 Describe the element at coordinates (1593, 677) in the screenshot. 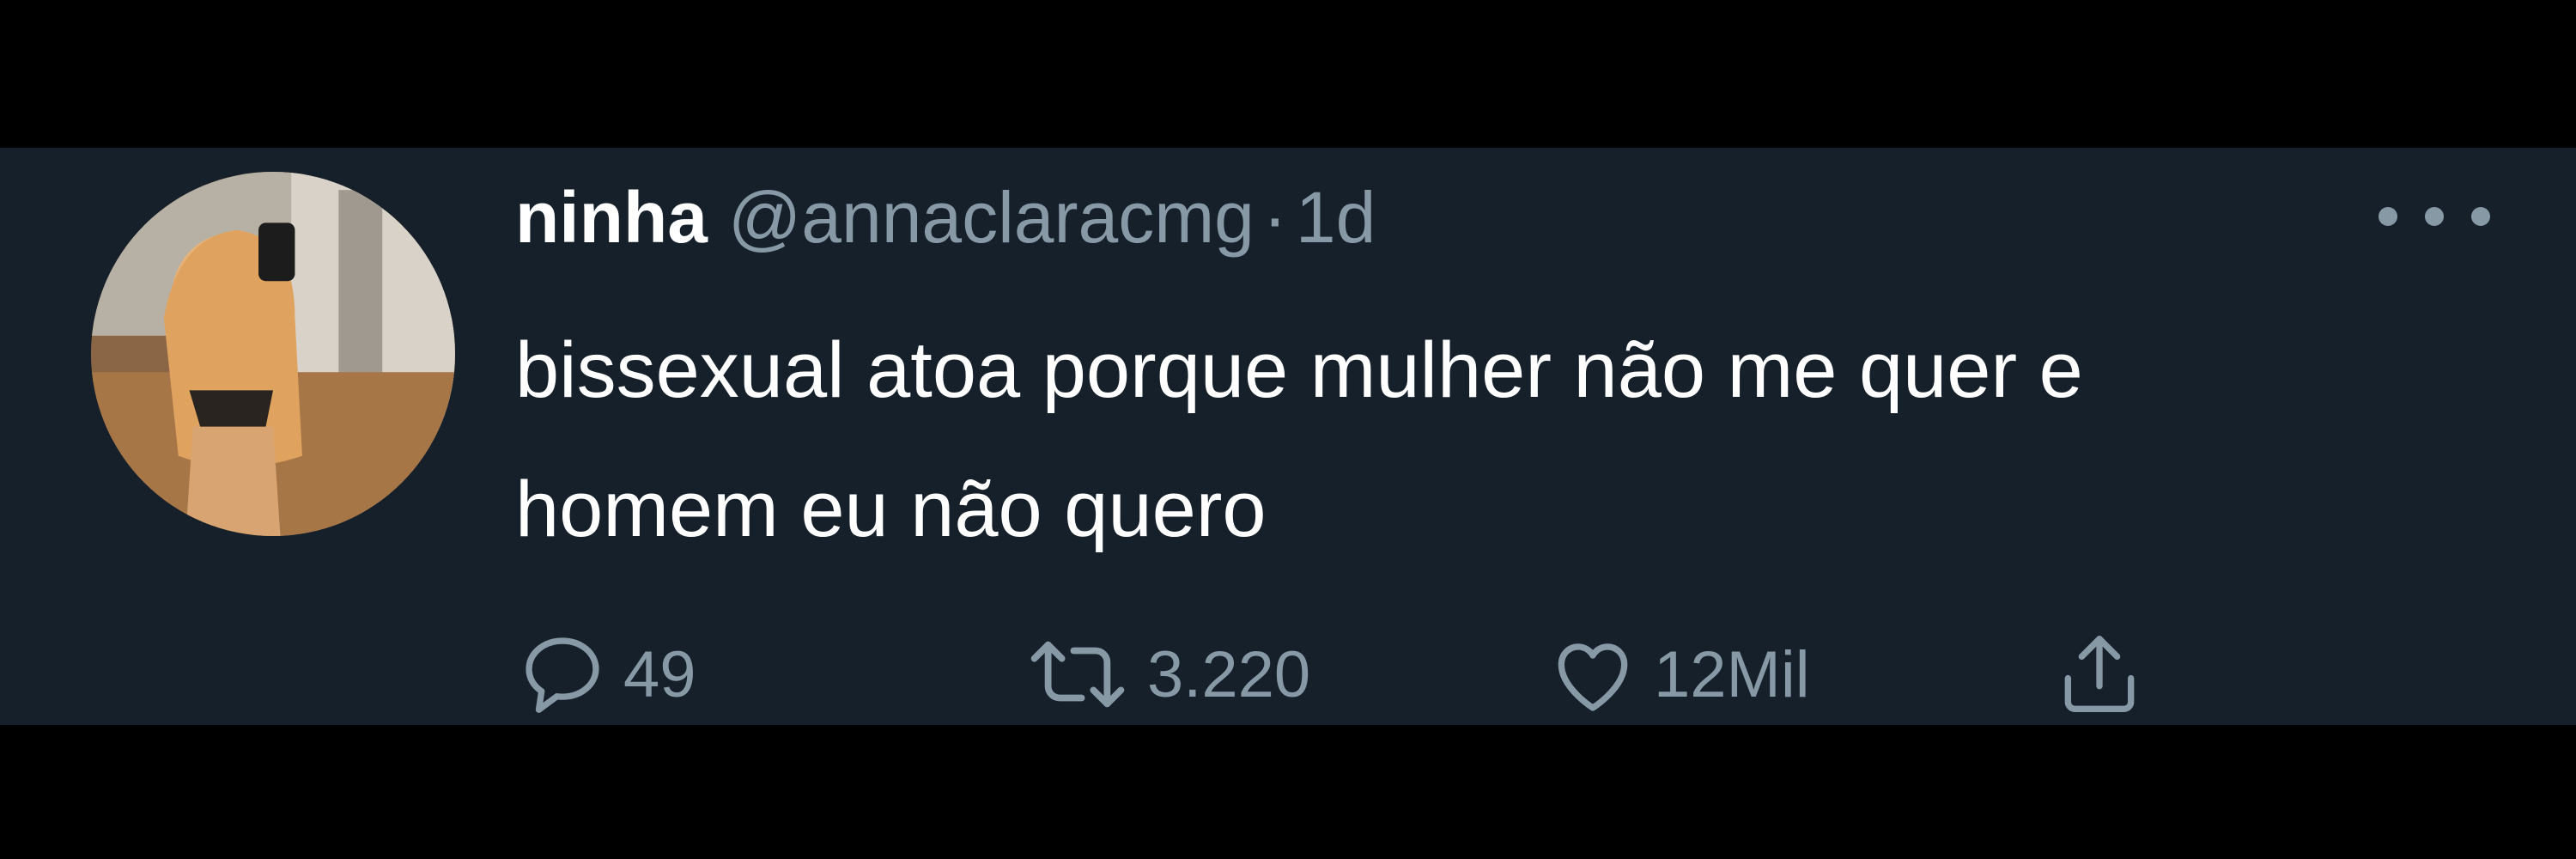

I see `heart-icon` at that location.